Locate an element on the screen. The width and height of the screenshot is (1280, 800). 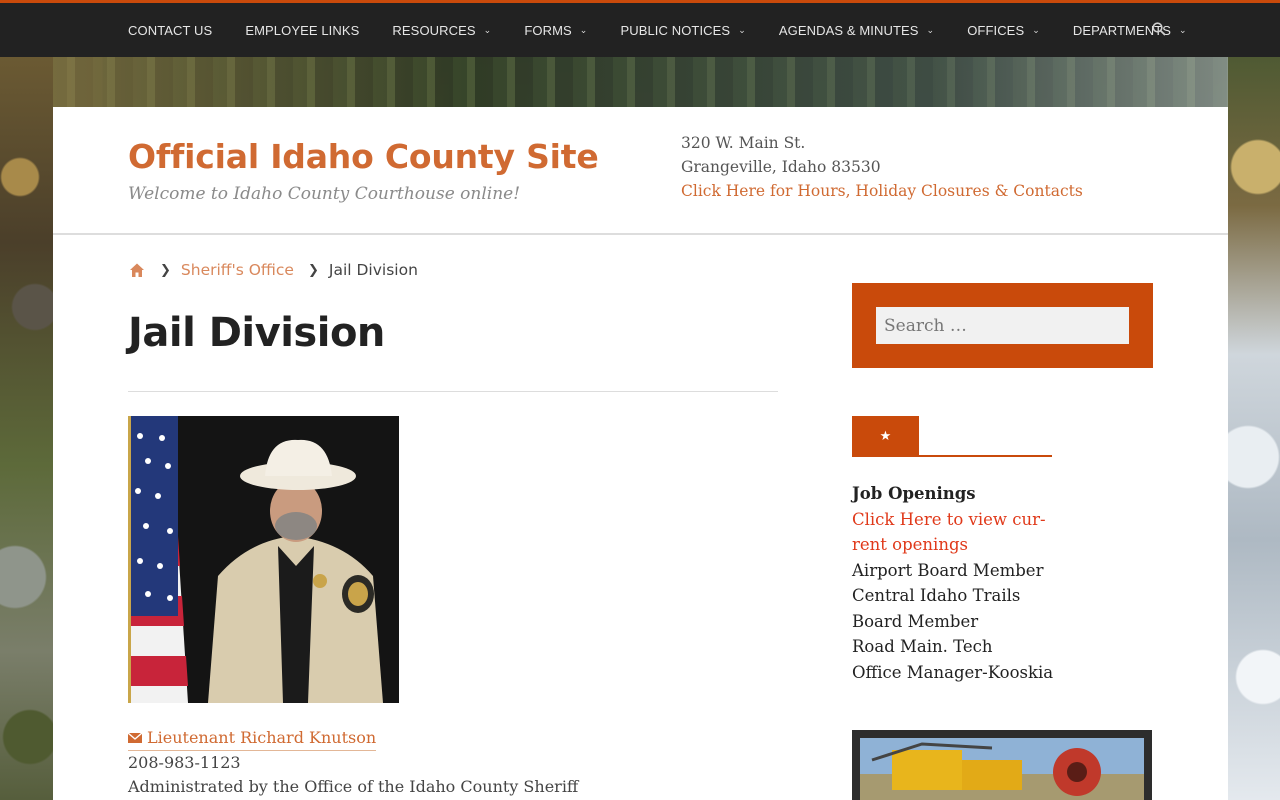
widget-title-rule is located at coordinates (952, 456).